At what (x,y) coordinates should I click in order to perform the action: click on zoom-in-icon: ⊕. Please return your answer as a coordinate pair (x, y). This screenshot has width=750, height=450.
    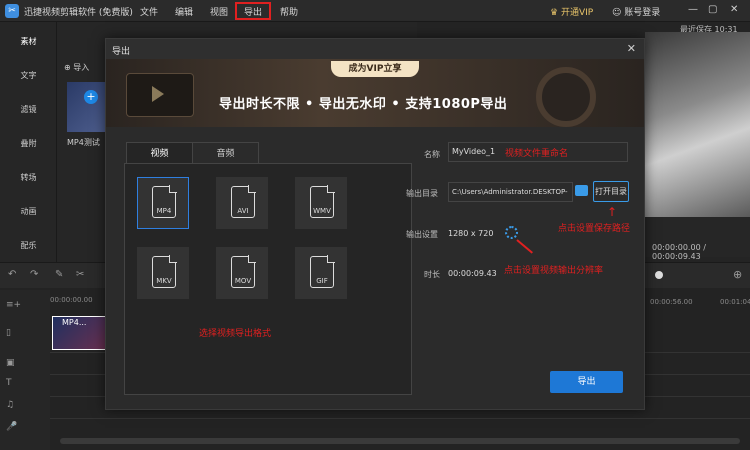
    Looking at the image, I should click on (737, 274).